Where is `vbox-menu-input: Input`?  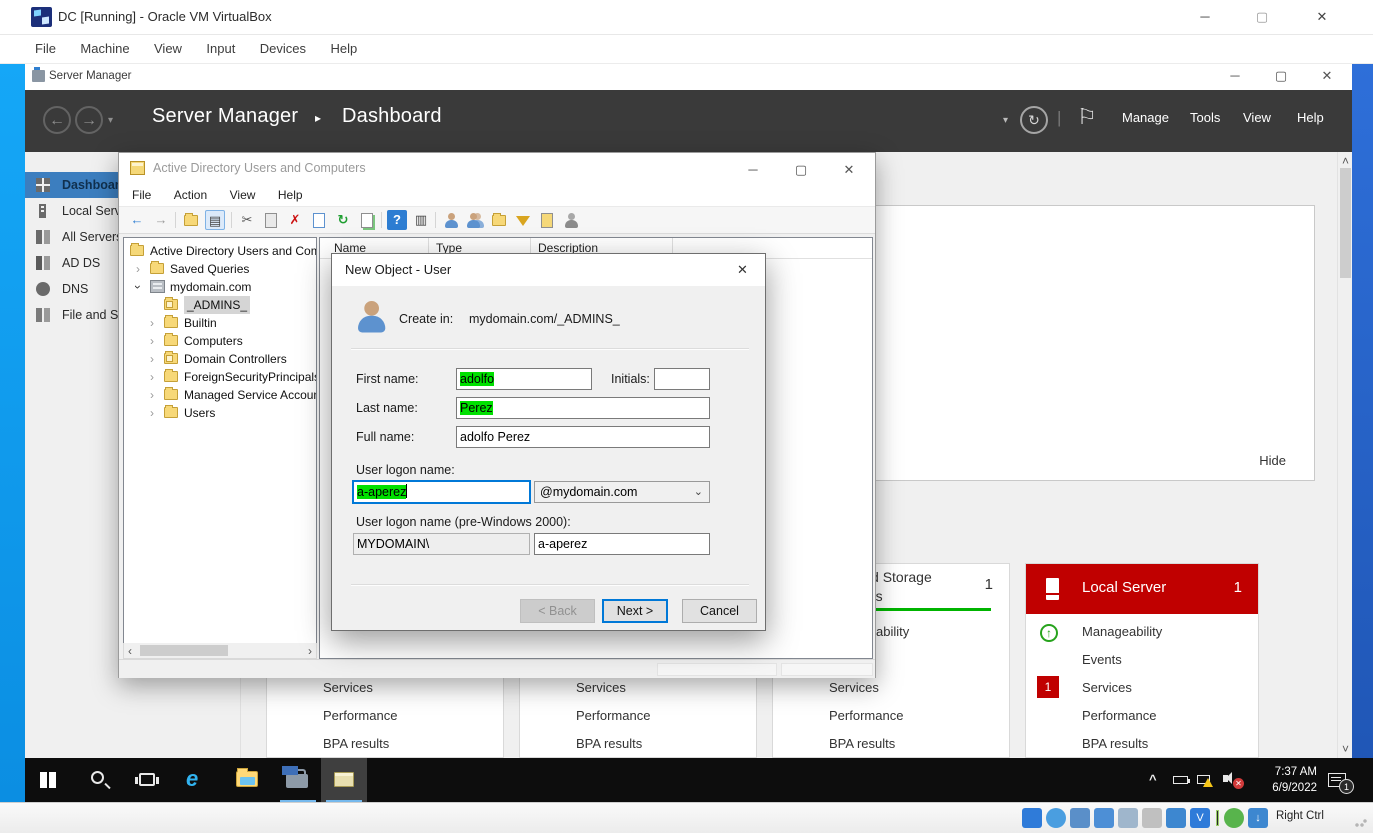
vbox-menu-input: Input is located at coordinates (220, 45).